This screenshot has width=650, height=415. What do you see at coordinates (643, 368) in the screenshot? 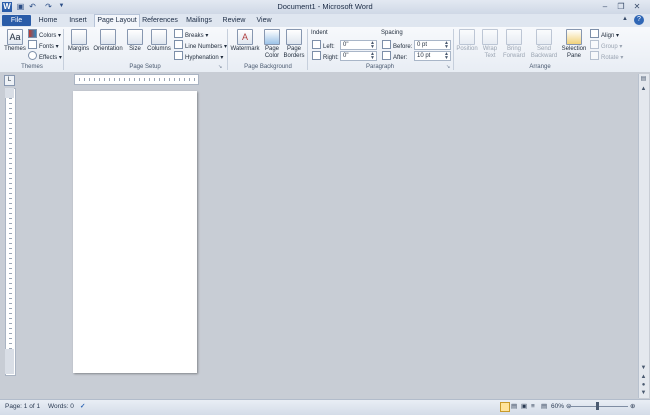
I see `scroll-down-icon: ▼` at bounding box center [643, 368].